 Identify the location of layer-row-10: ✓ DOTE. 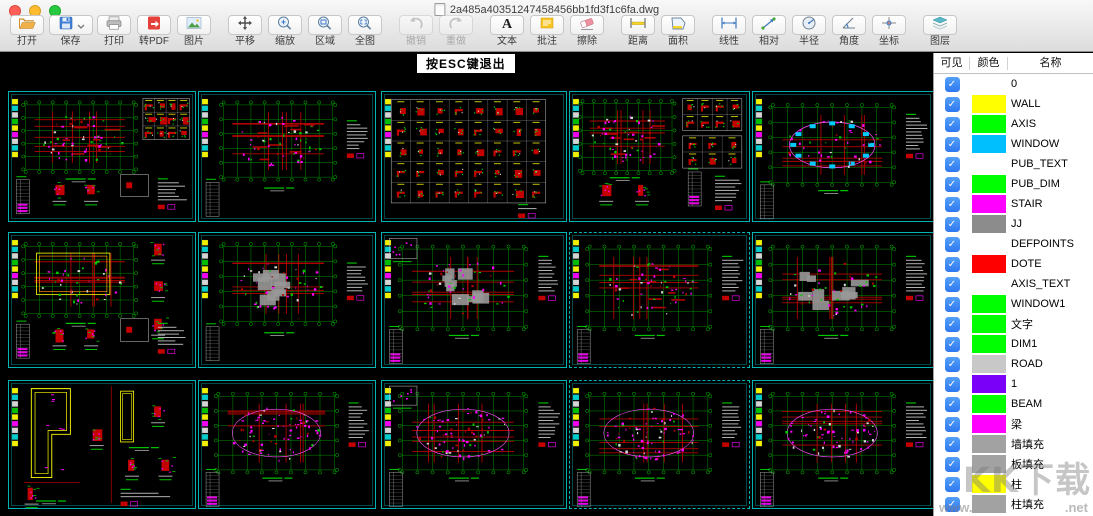
(1013, 264).